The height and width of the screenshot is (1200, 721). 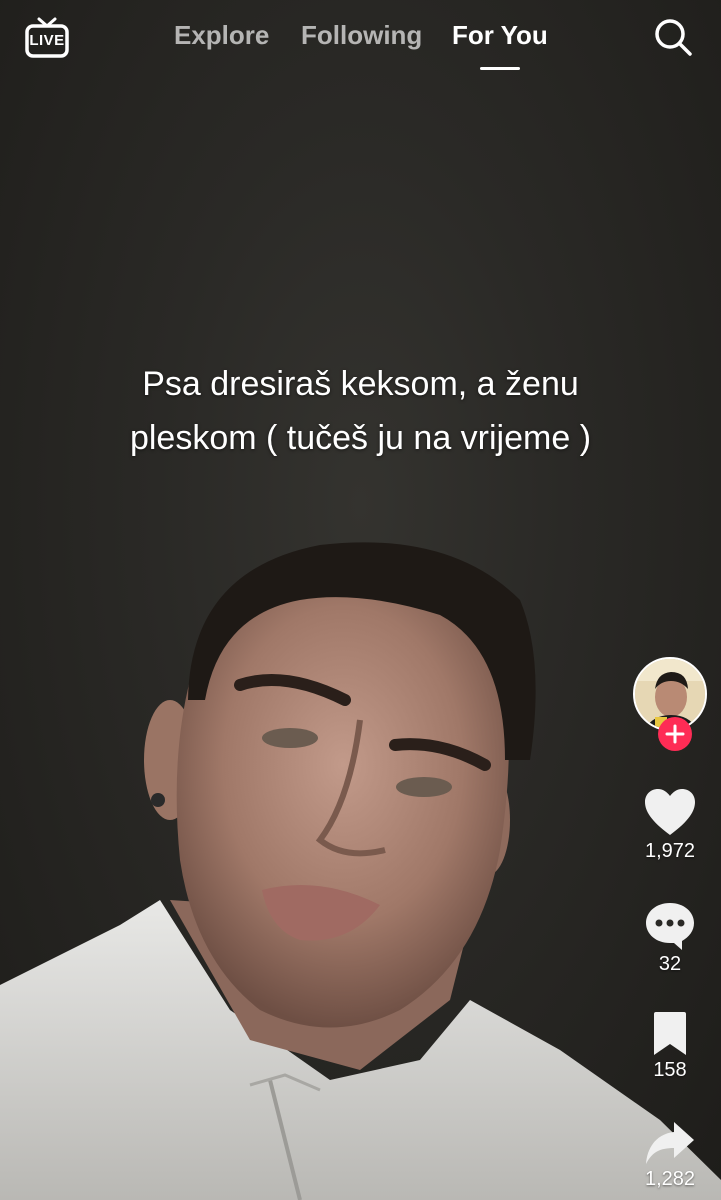 I want to click on comment-icon, so click(x=670, y=926).